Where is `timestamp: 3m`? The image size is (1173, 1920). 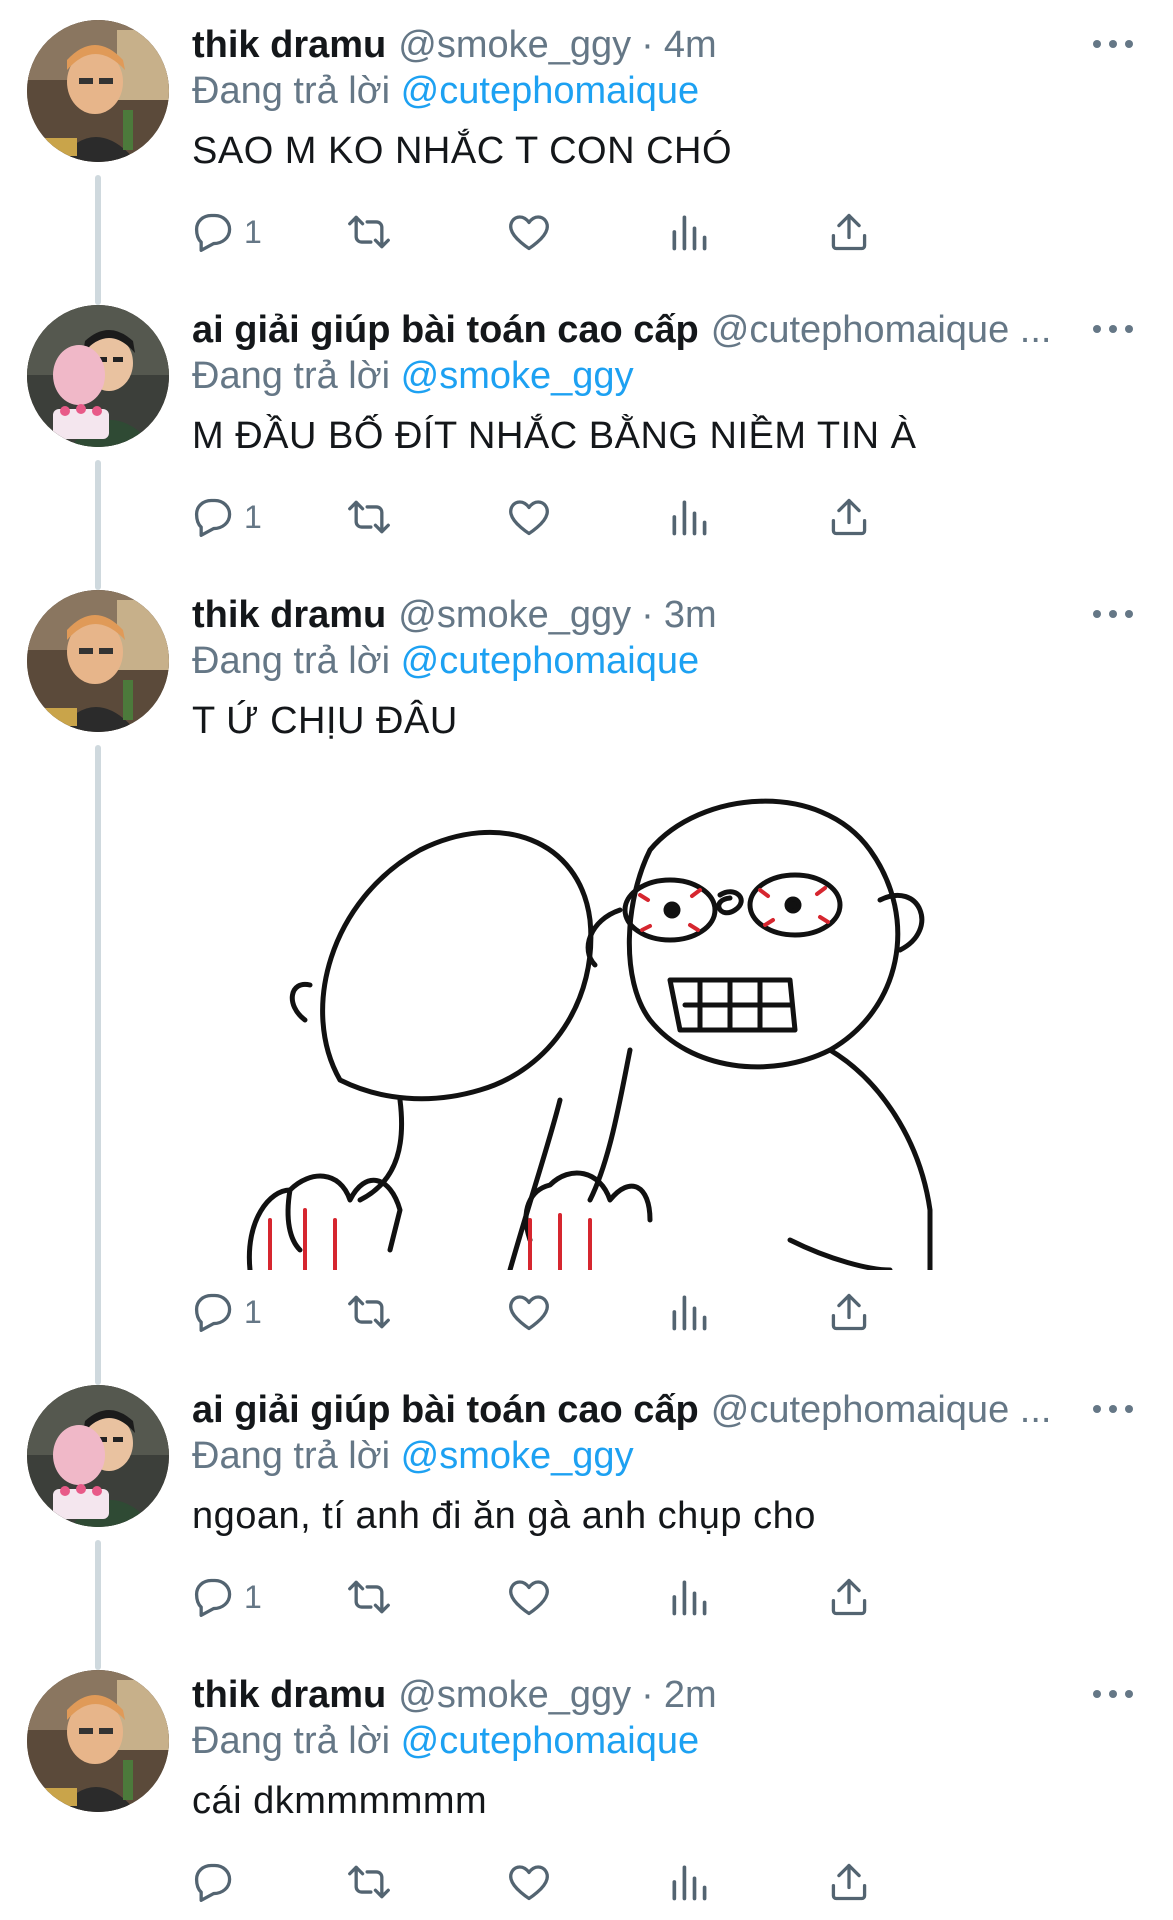
timestamp: 3m is located at coordinates (690, 615).